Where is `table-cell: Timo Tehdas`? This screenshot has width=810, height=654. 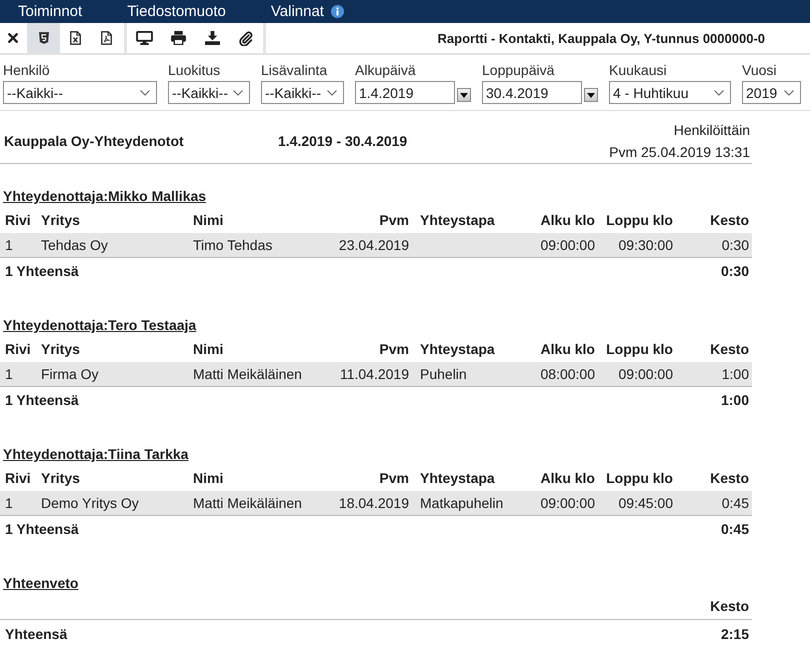
table-cell: Timo Tehdas is located at coordinates (232, 245).